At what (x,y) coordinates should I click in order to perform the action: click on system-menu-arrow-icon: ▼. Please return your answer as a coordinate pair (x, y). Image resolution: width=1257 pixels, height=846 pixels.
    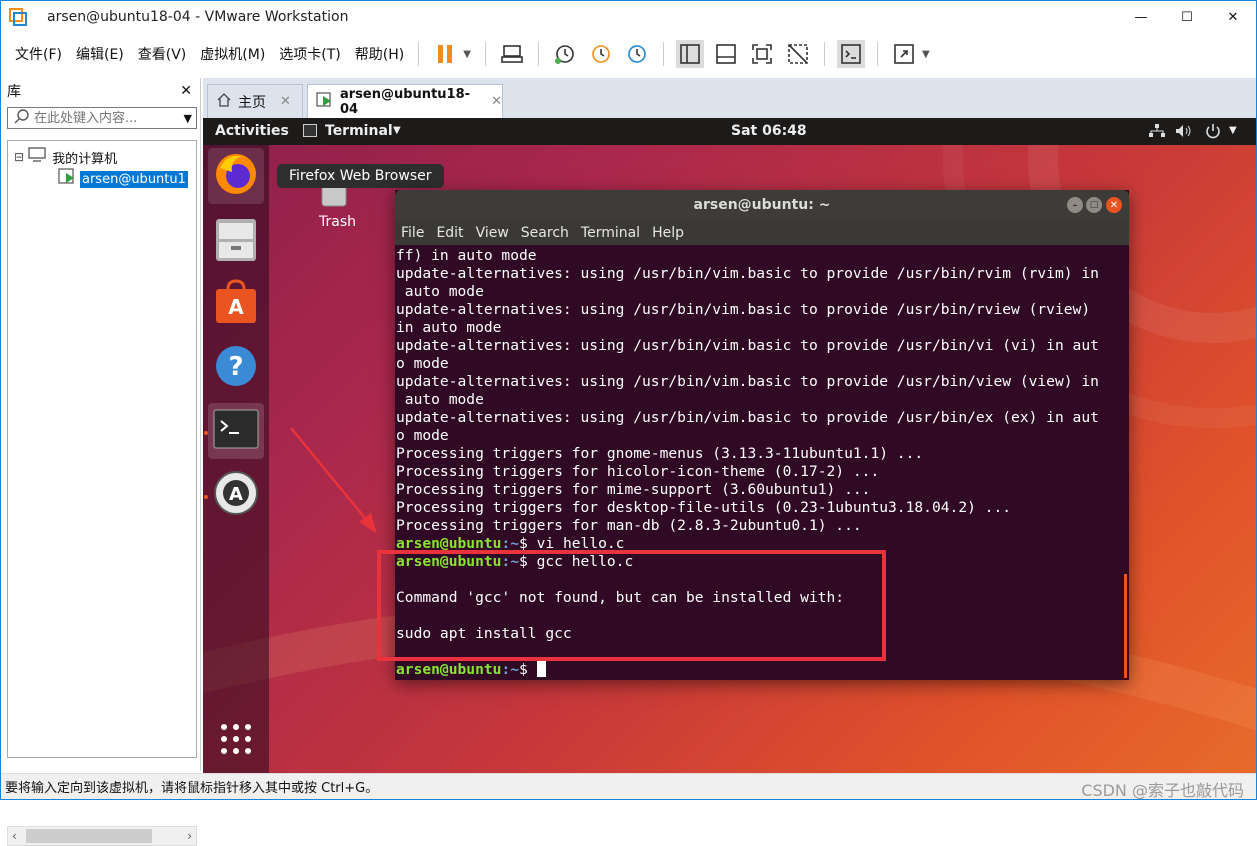
    Looking at the image, I should click on (1233, 130).